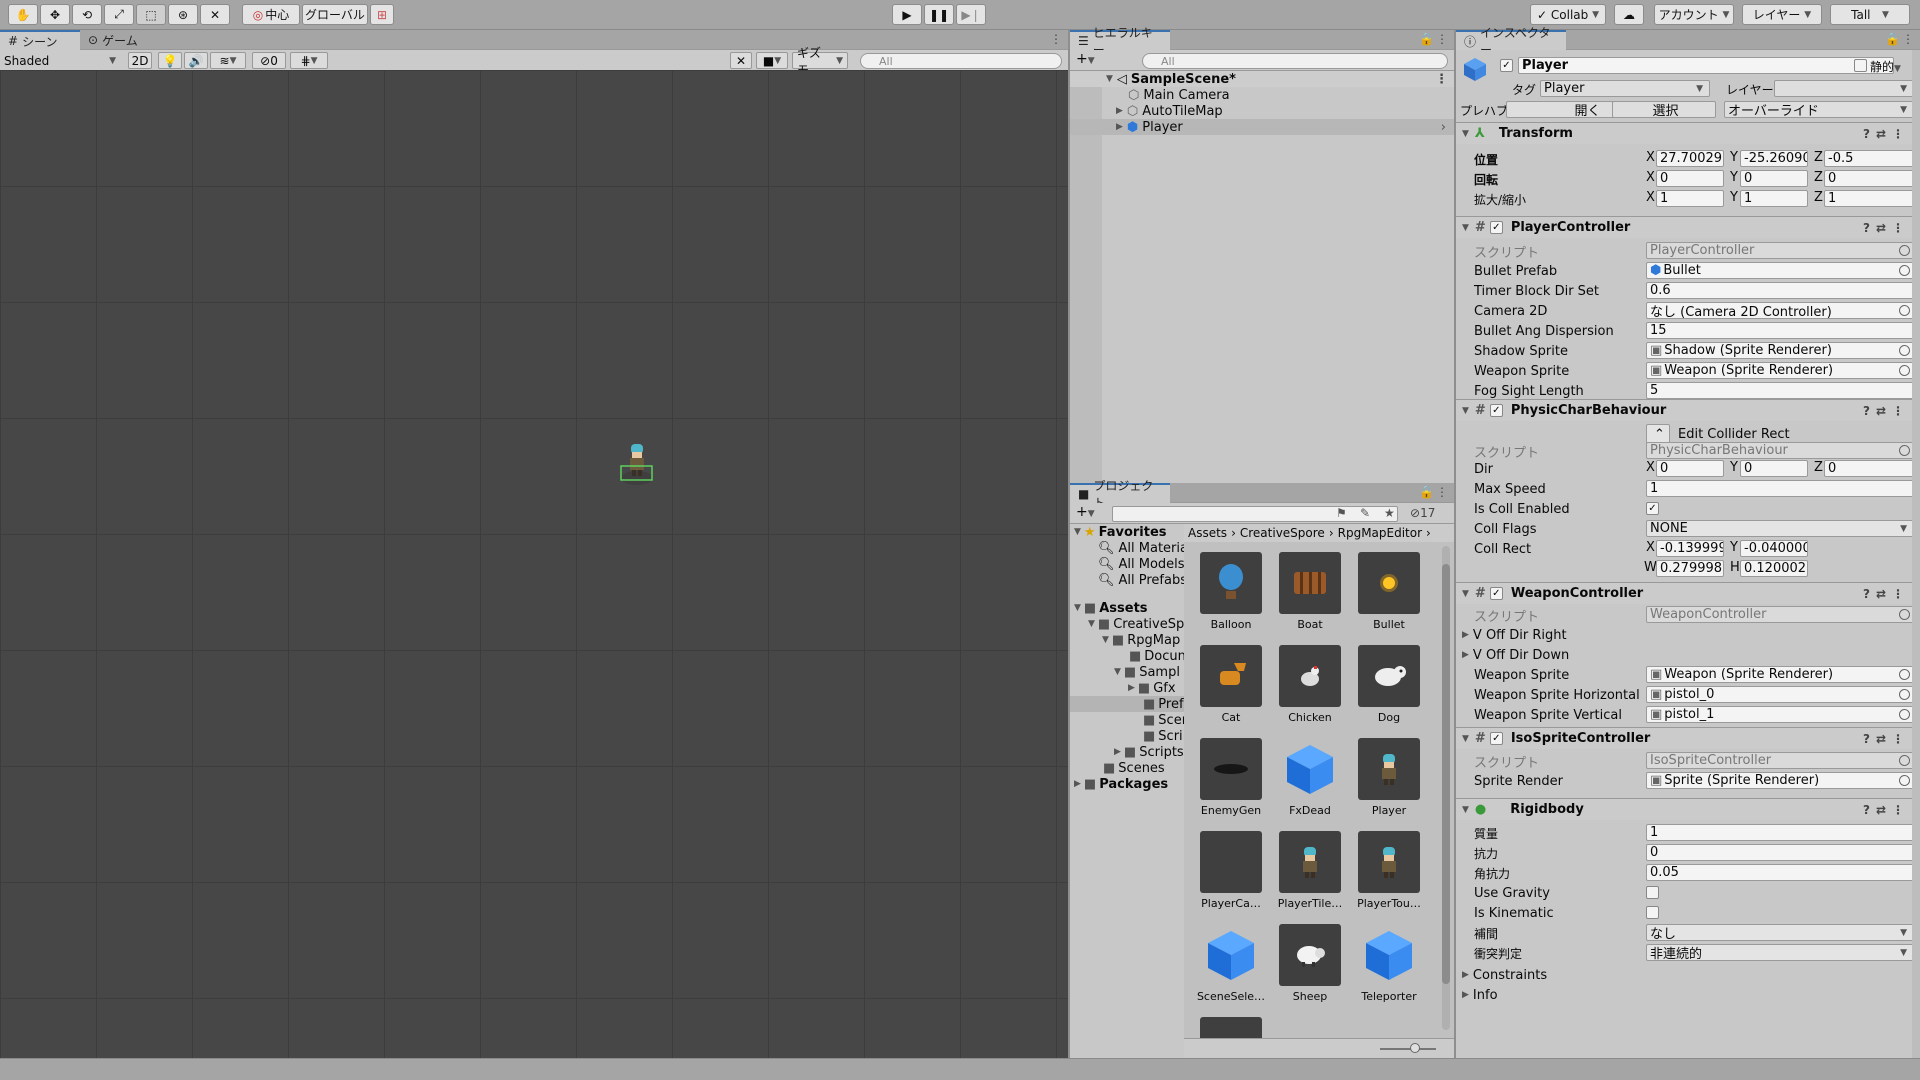 The image size is (1920, 1080). What do you see at coordinates (335, 14) in the screenshot?
I see `global-toggle: グローバル` at bounding box center [335, 14].